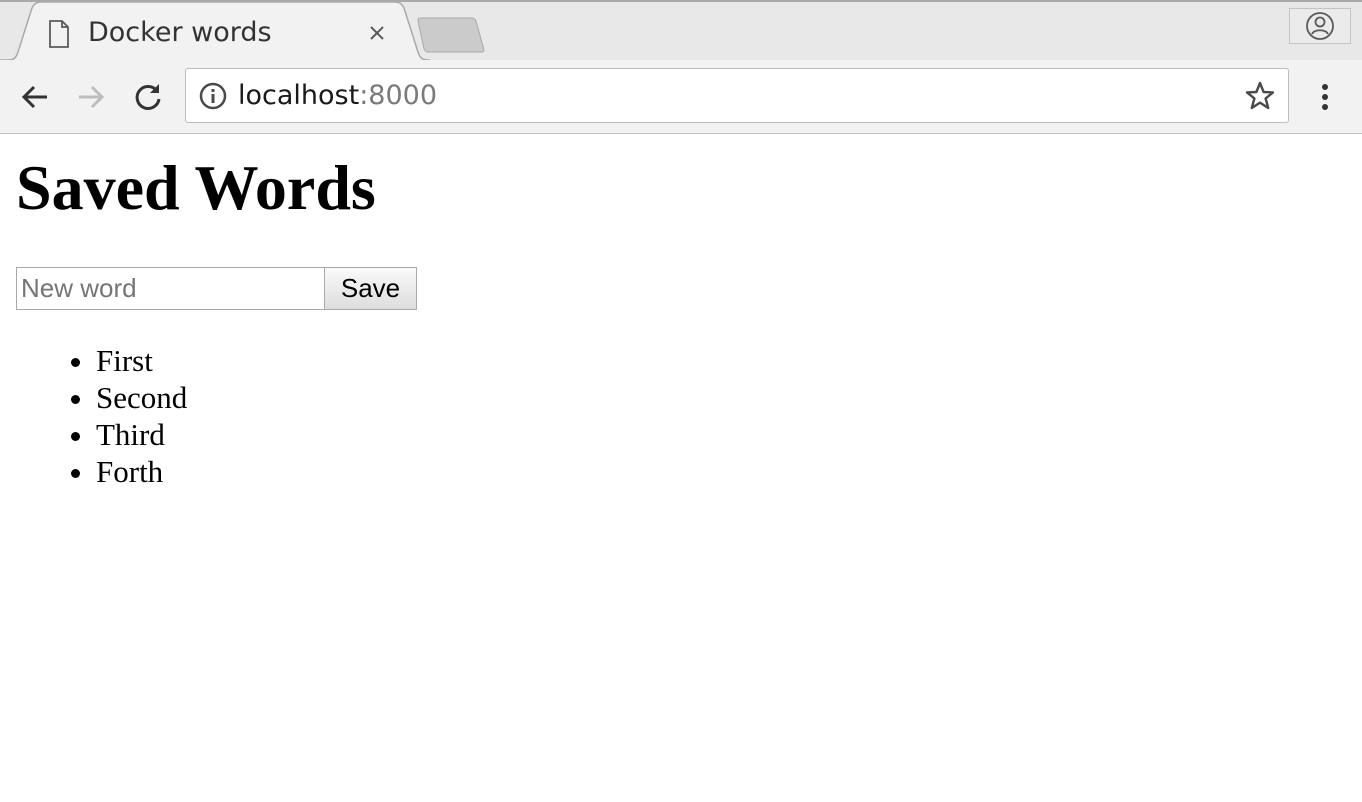  I want to click on list-item: Second, so click(141, 397).